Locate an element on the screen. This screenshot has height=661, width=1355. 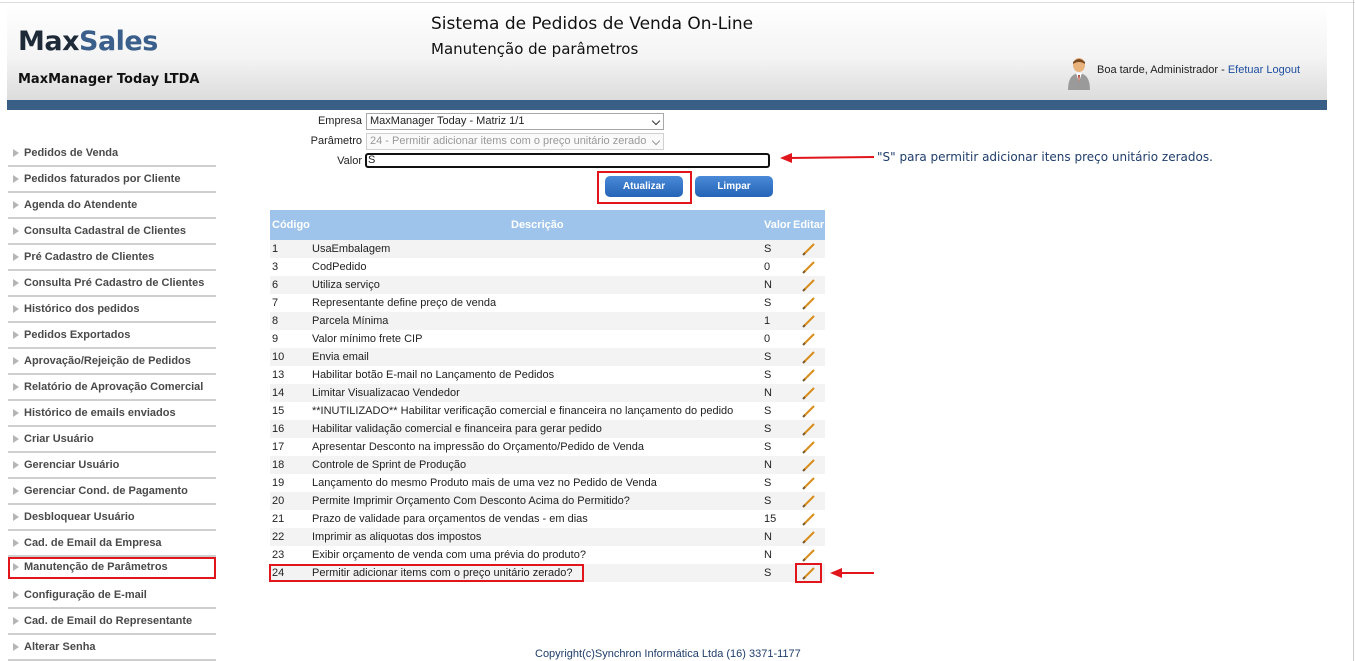
sidebar-item-pedidos-faturados: Pedidos faturados por Cliente is located at coordinates (112, 180).